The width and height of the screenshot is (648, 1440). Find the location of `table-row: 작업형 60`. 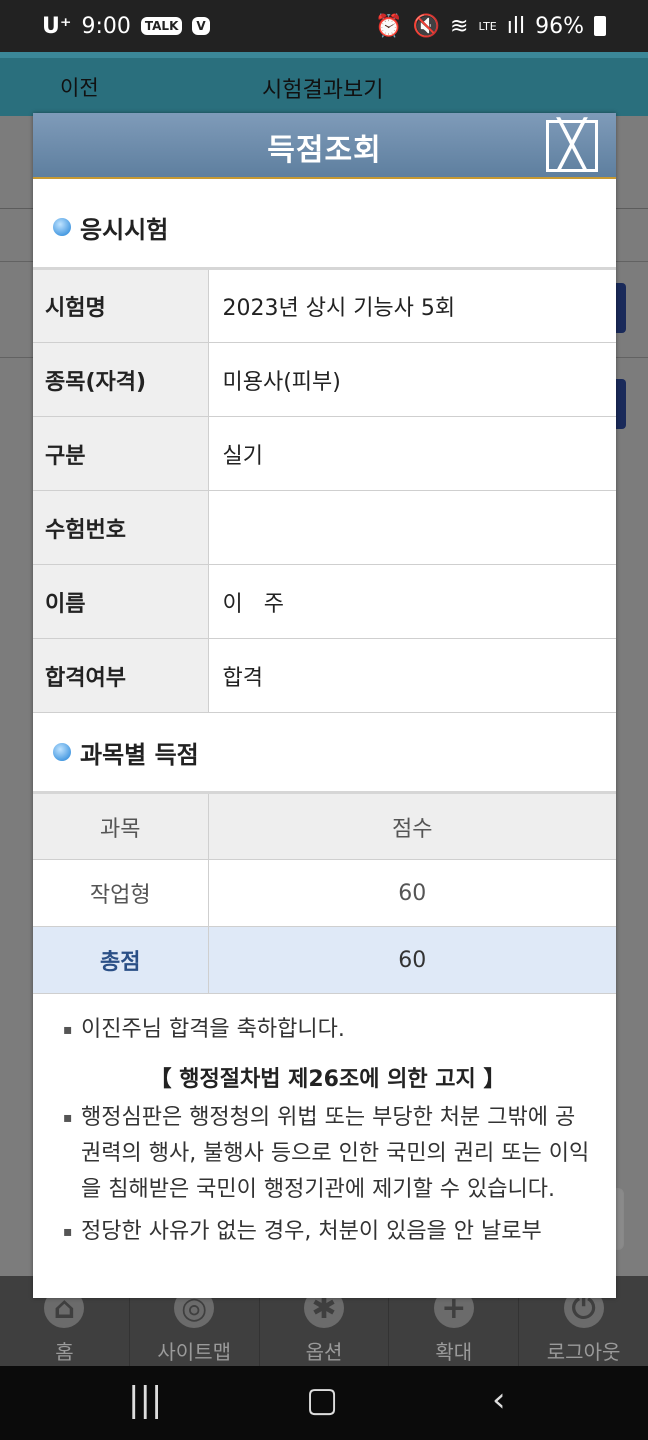

table-row: 작업형 60 is located at coordinates (324, 893).